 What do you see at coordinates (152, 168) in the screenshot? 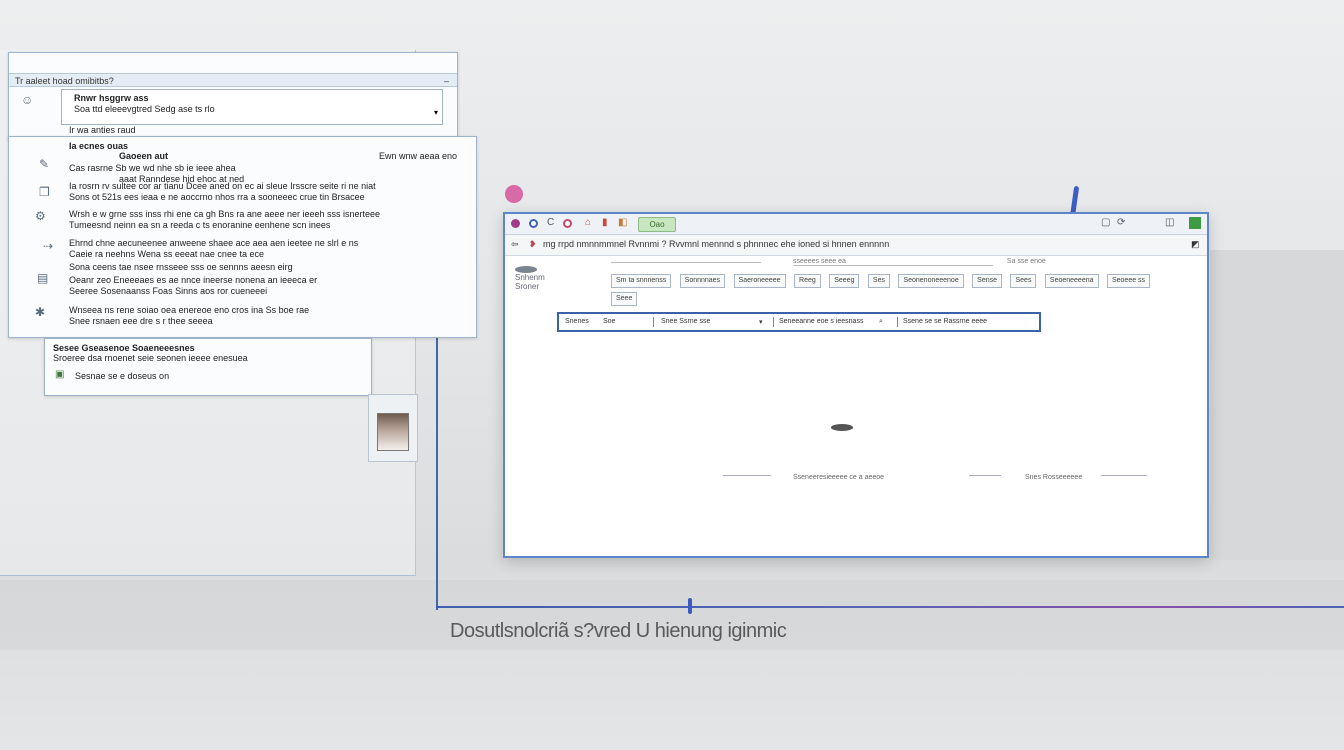
I see `row-2-line-1: Cas rasrne Sb we wd nhe sb ie ieee ahea` at bounding box center [152, 168].